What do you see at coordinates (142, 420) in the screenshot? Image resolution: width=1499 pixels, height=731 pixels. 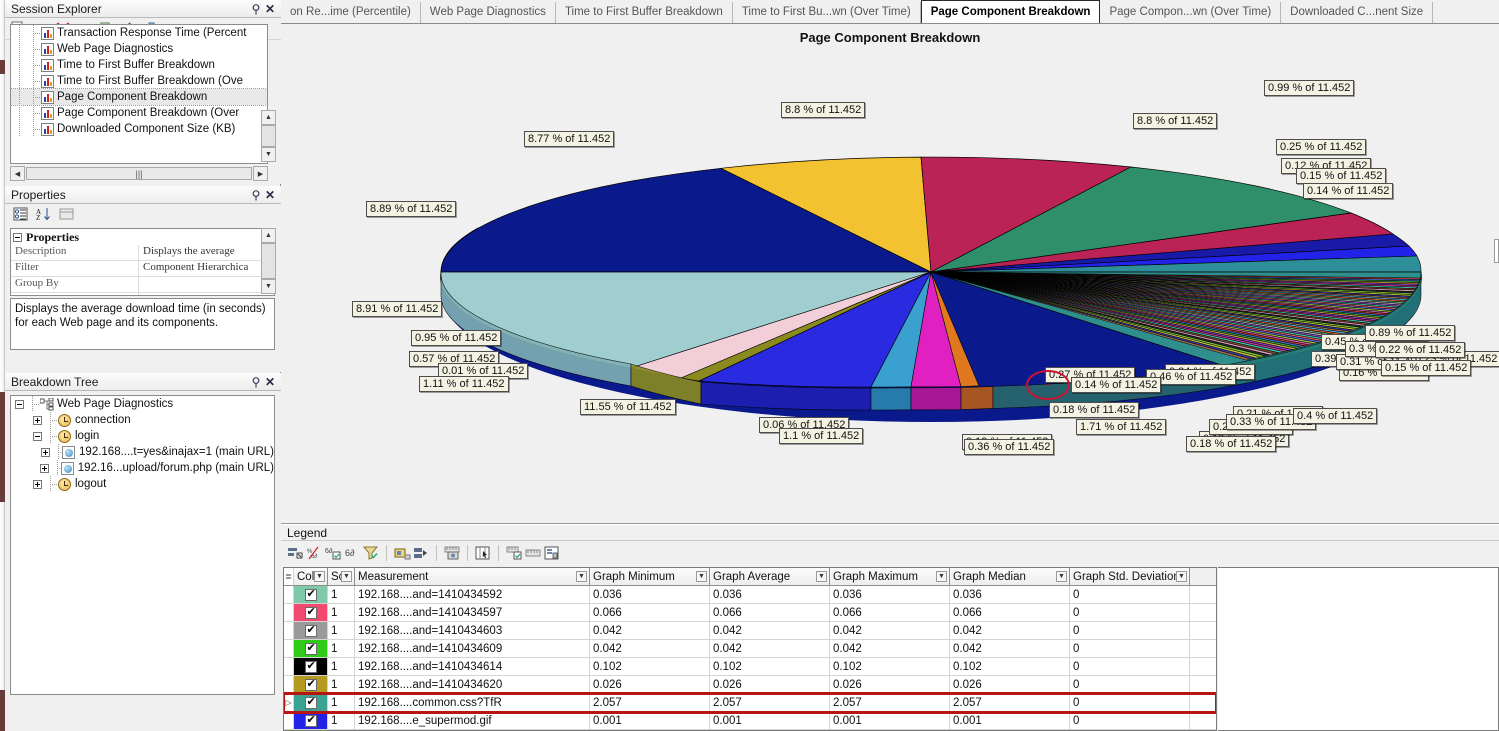 I see `breakdown-tree-node: connection` at bounding box center [142, 420].